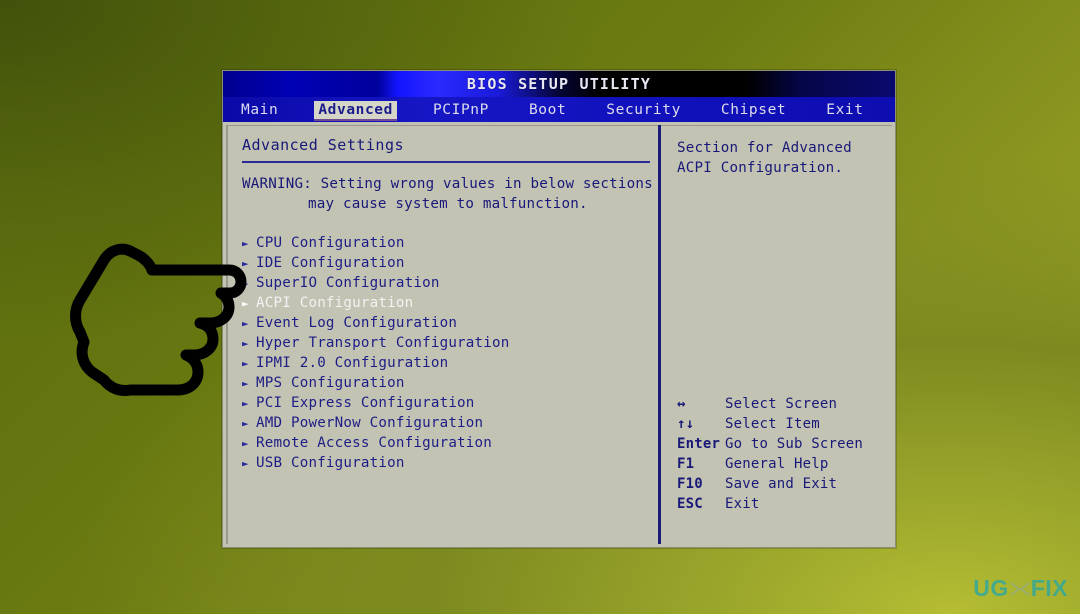  I want to click on menu-item-label: IPMI 2.0 Configuration, so click(352, 363).